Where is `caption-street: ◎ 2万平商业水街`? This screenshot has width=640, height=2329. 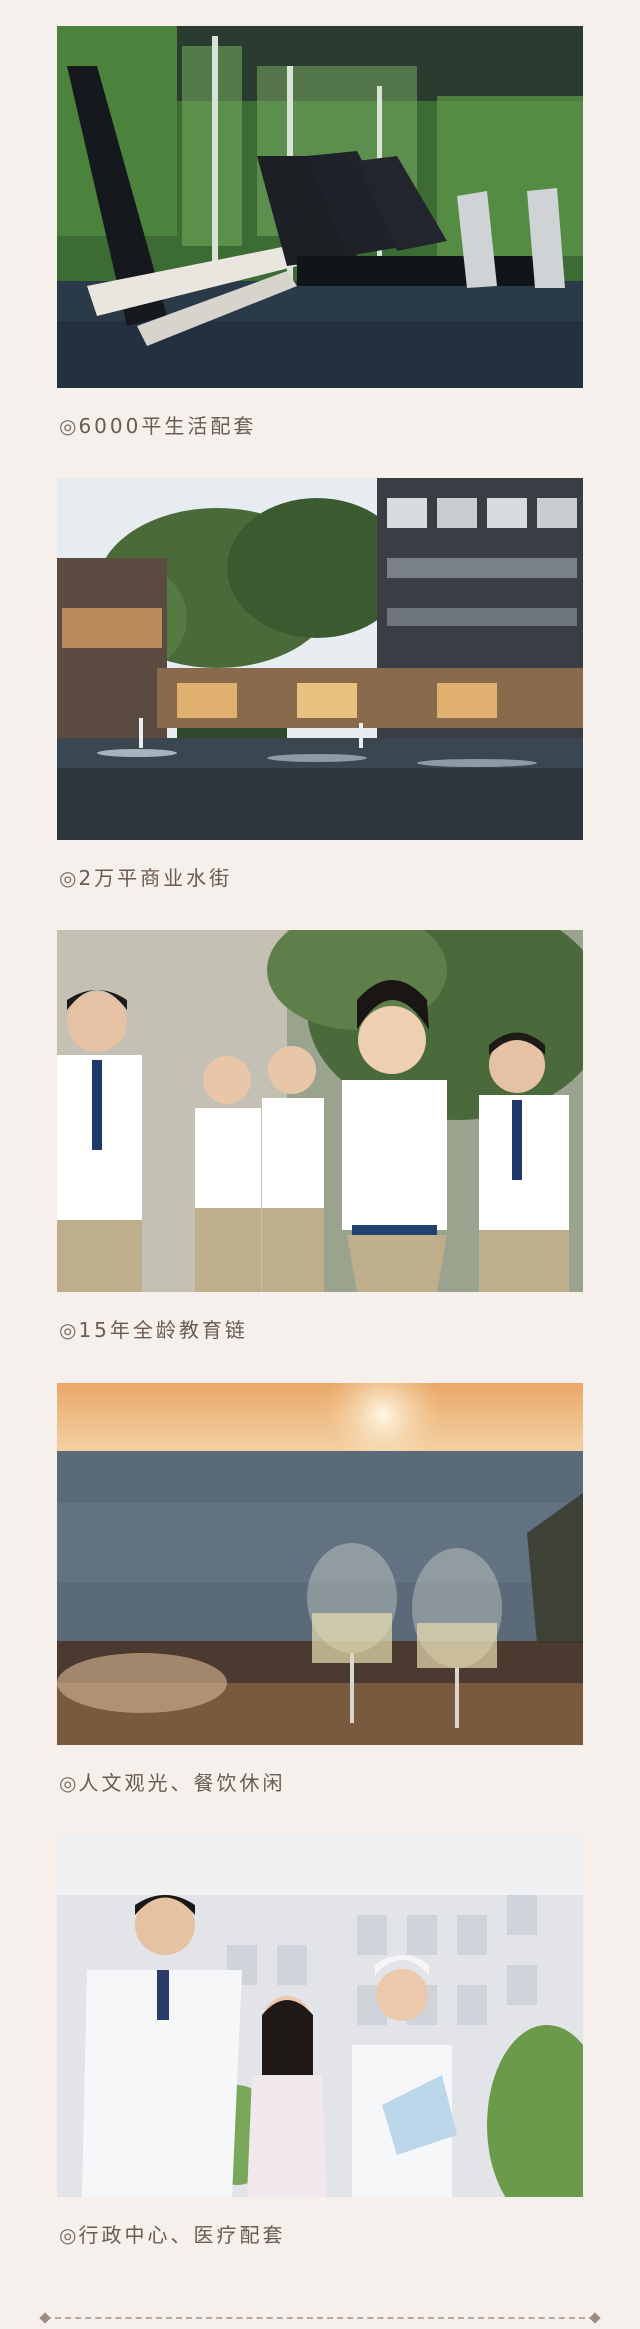 caption-street: ◎ 2万平商业水街 is located at coordinates (321, 876).